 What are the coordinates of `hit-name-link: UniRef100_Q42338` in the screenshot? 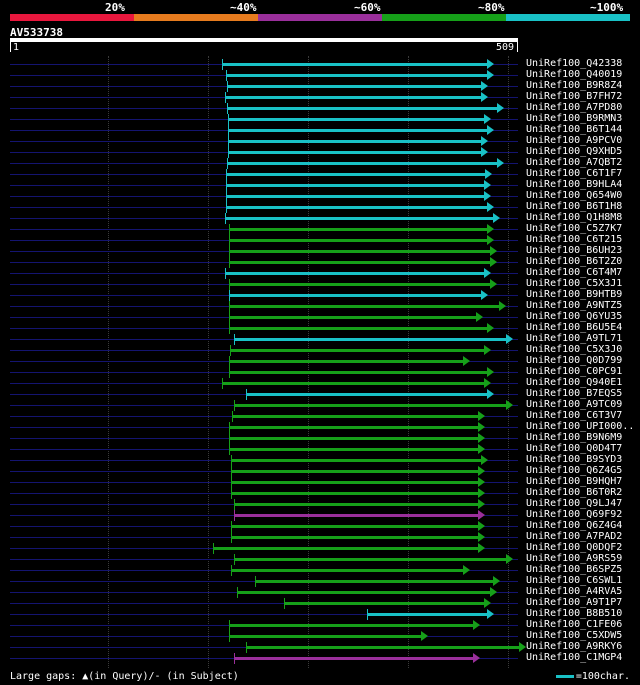 It's located at (574, 63).